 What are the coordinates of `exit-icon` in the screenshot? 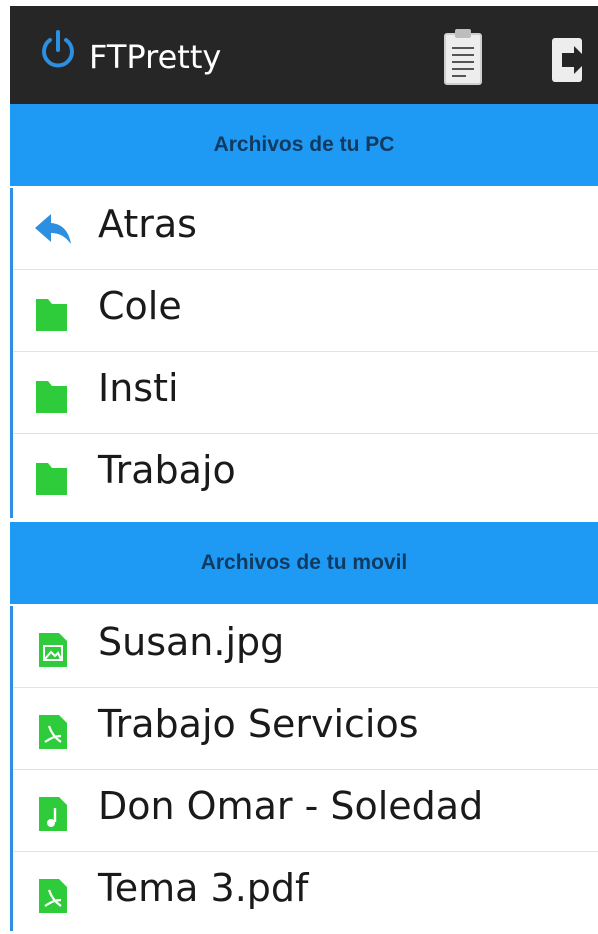 It's located at (571, 60).